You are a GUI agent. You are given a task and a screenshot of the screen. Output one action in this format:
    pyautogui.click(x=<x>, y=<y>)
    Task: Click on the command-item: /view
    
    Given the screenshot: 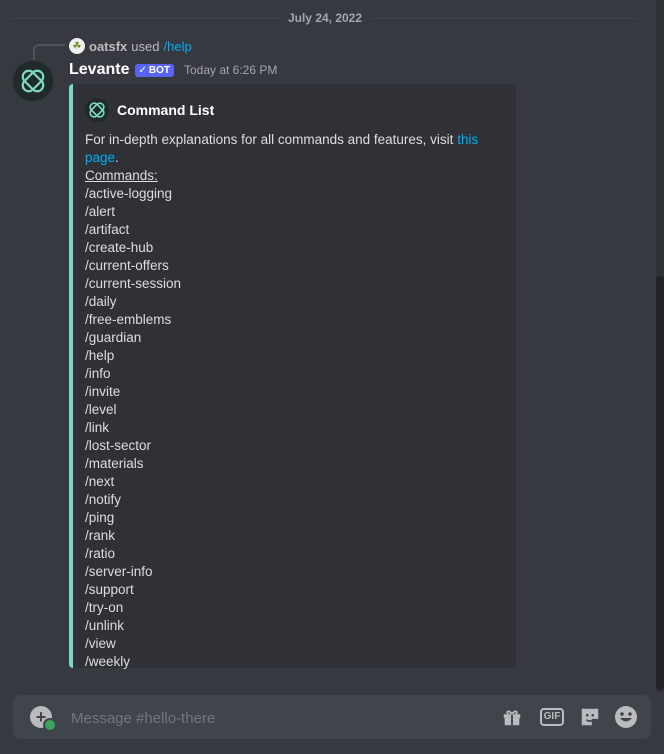 What is the action you would take?
    pyautogui.click(x=100, y=643)
    